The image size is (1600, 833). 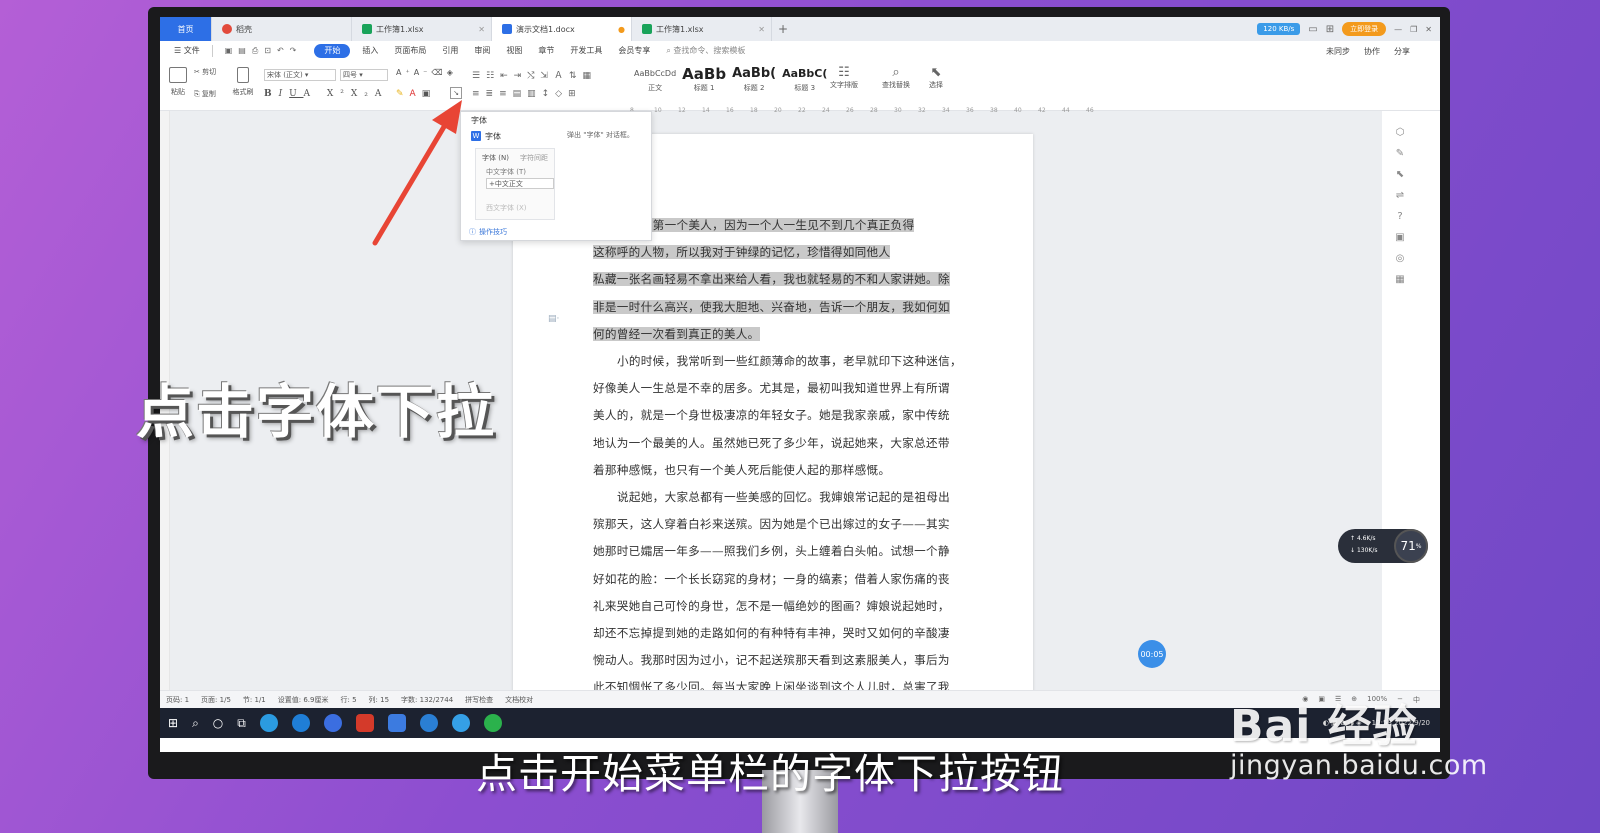 What do you see at coordinates (264, 51) in the screenshot?
I see `quick-access-icons: ▣▤⎙⊡↶↷` at bounding box center [264, 51].